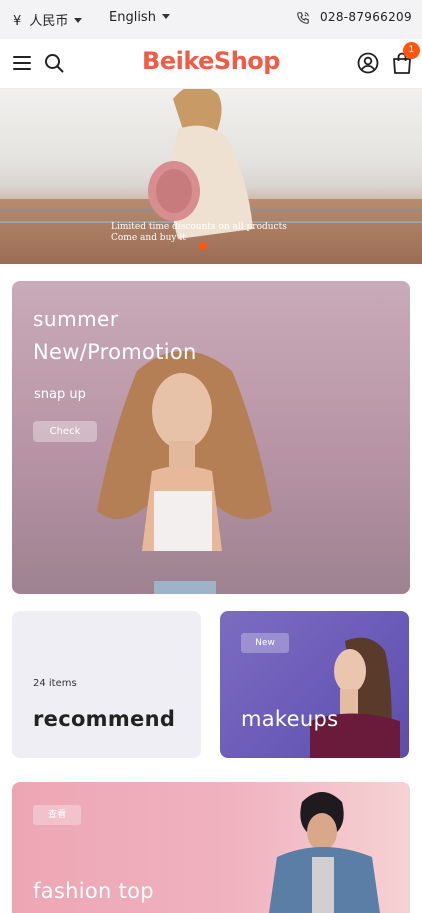 This screenshot has width=422, height=913. What do you see at coordinates (303, 18) in the screenshot?
I see `phone-icon` at bounding box center [303, 18].